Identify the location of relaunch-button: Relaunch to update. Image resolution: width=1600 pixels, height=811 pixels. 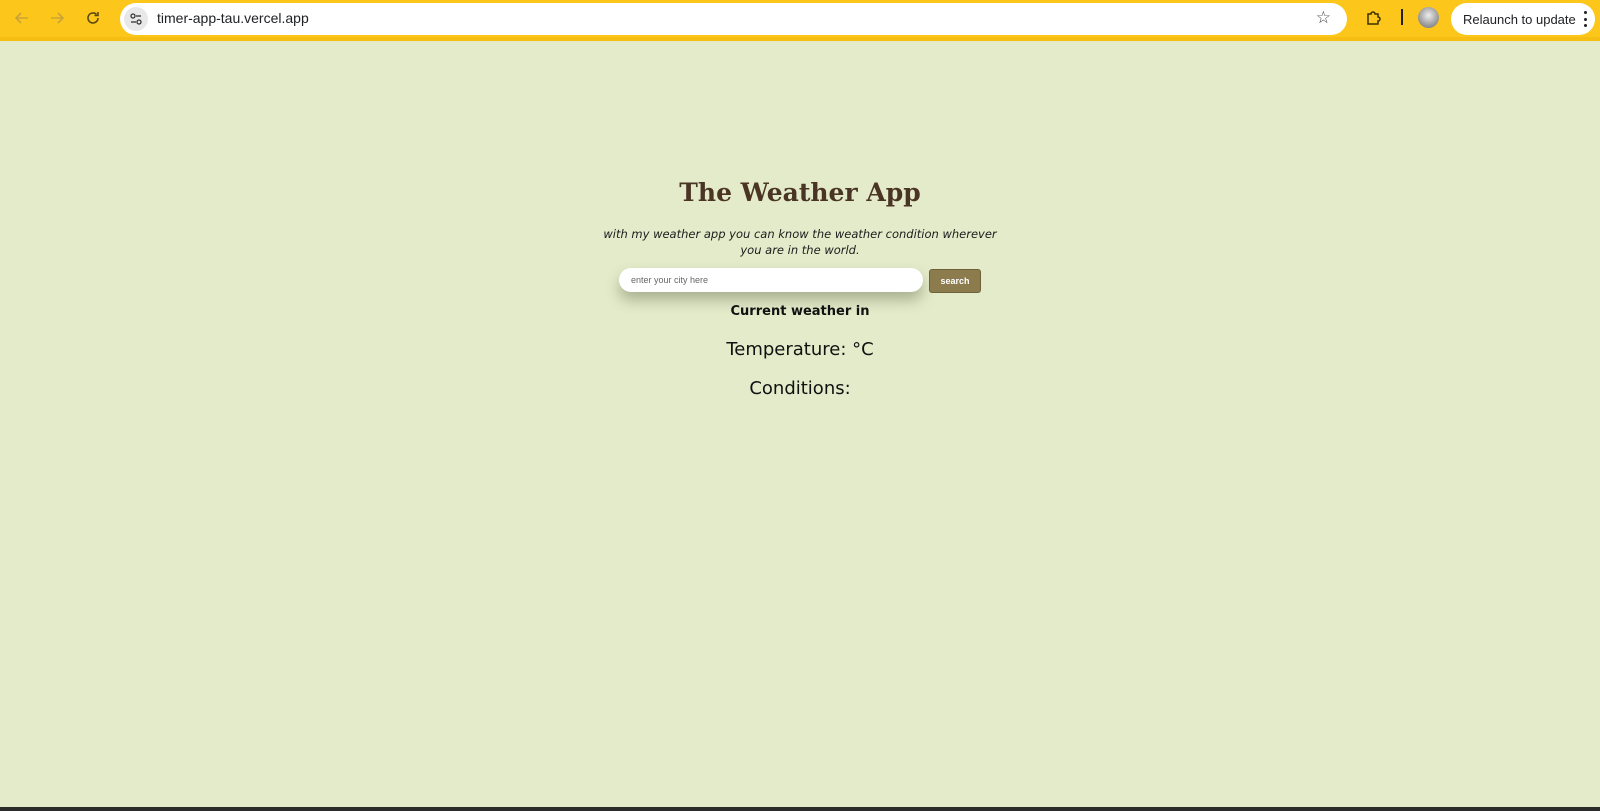
(1523, 19).